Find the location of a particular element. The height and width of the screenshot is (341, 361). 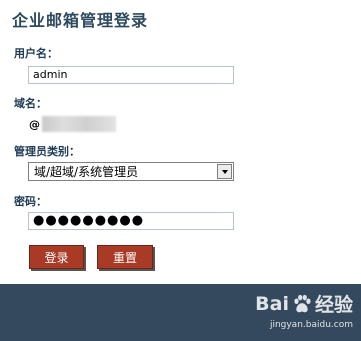

login-button: 登录 is located at coordinates (56, 257).